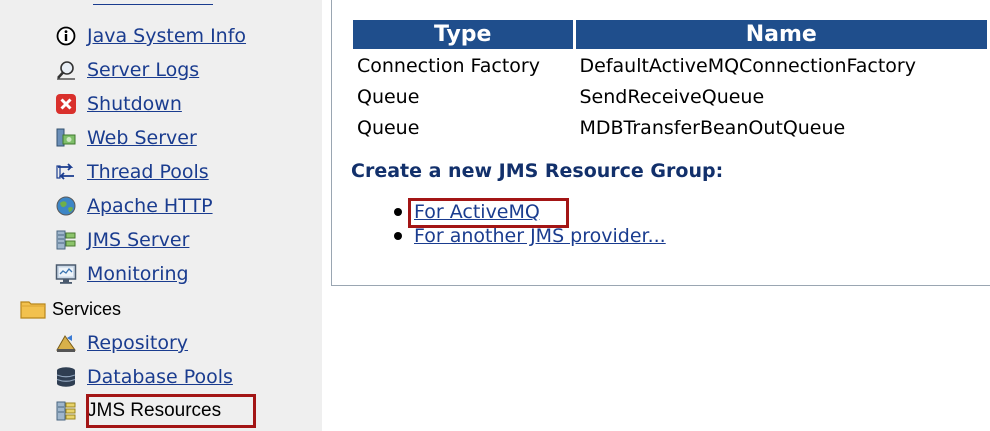 The image size is (990, 431). I want to click on sidebar-item-thread-pools: Thread Pools, so click(132, 172).